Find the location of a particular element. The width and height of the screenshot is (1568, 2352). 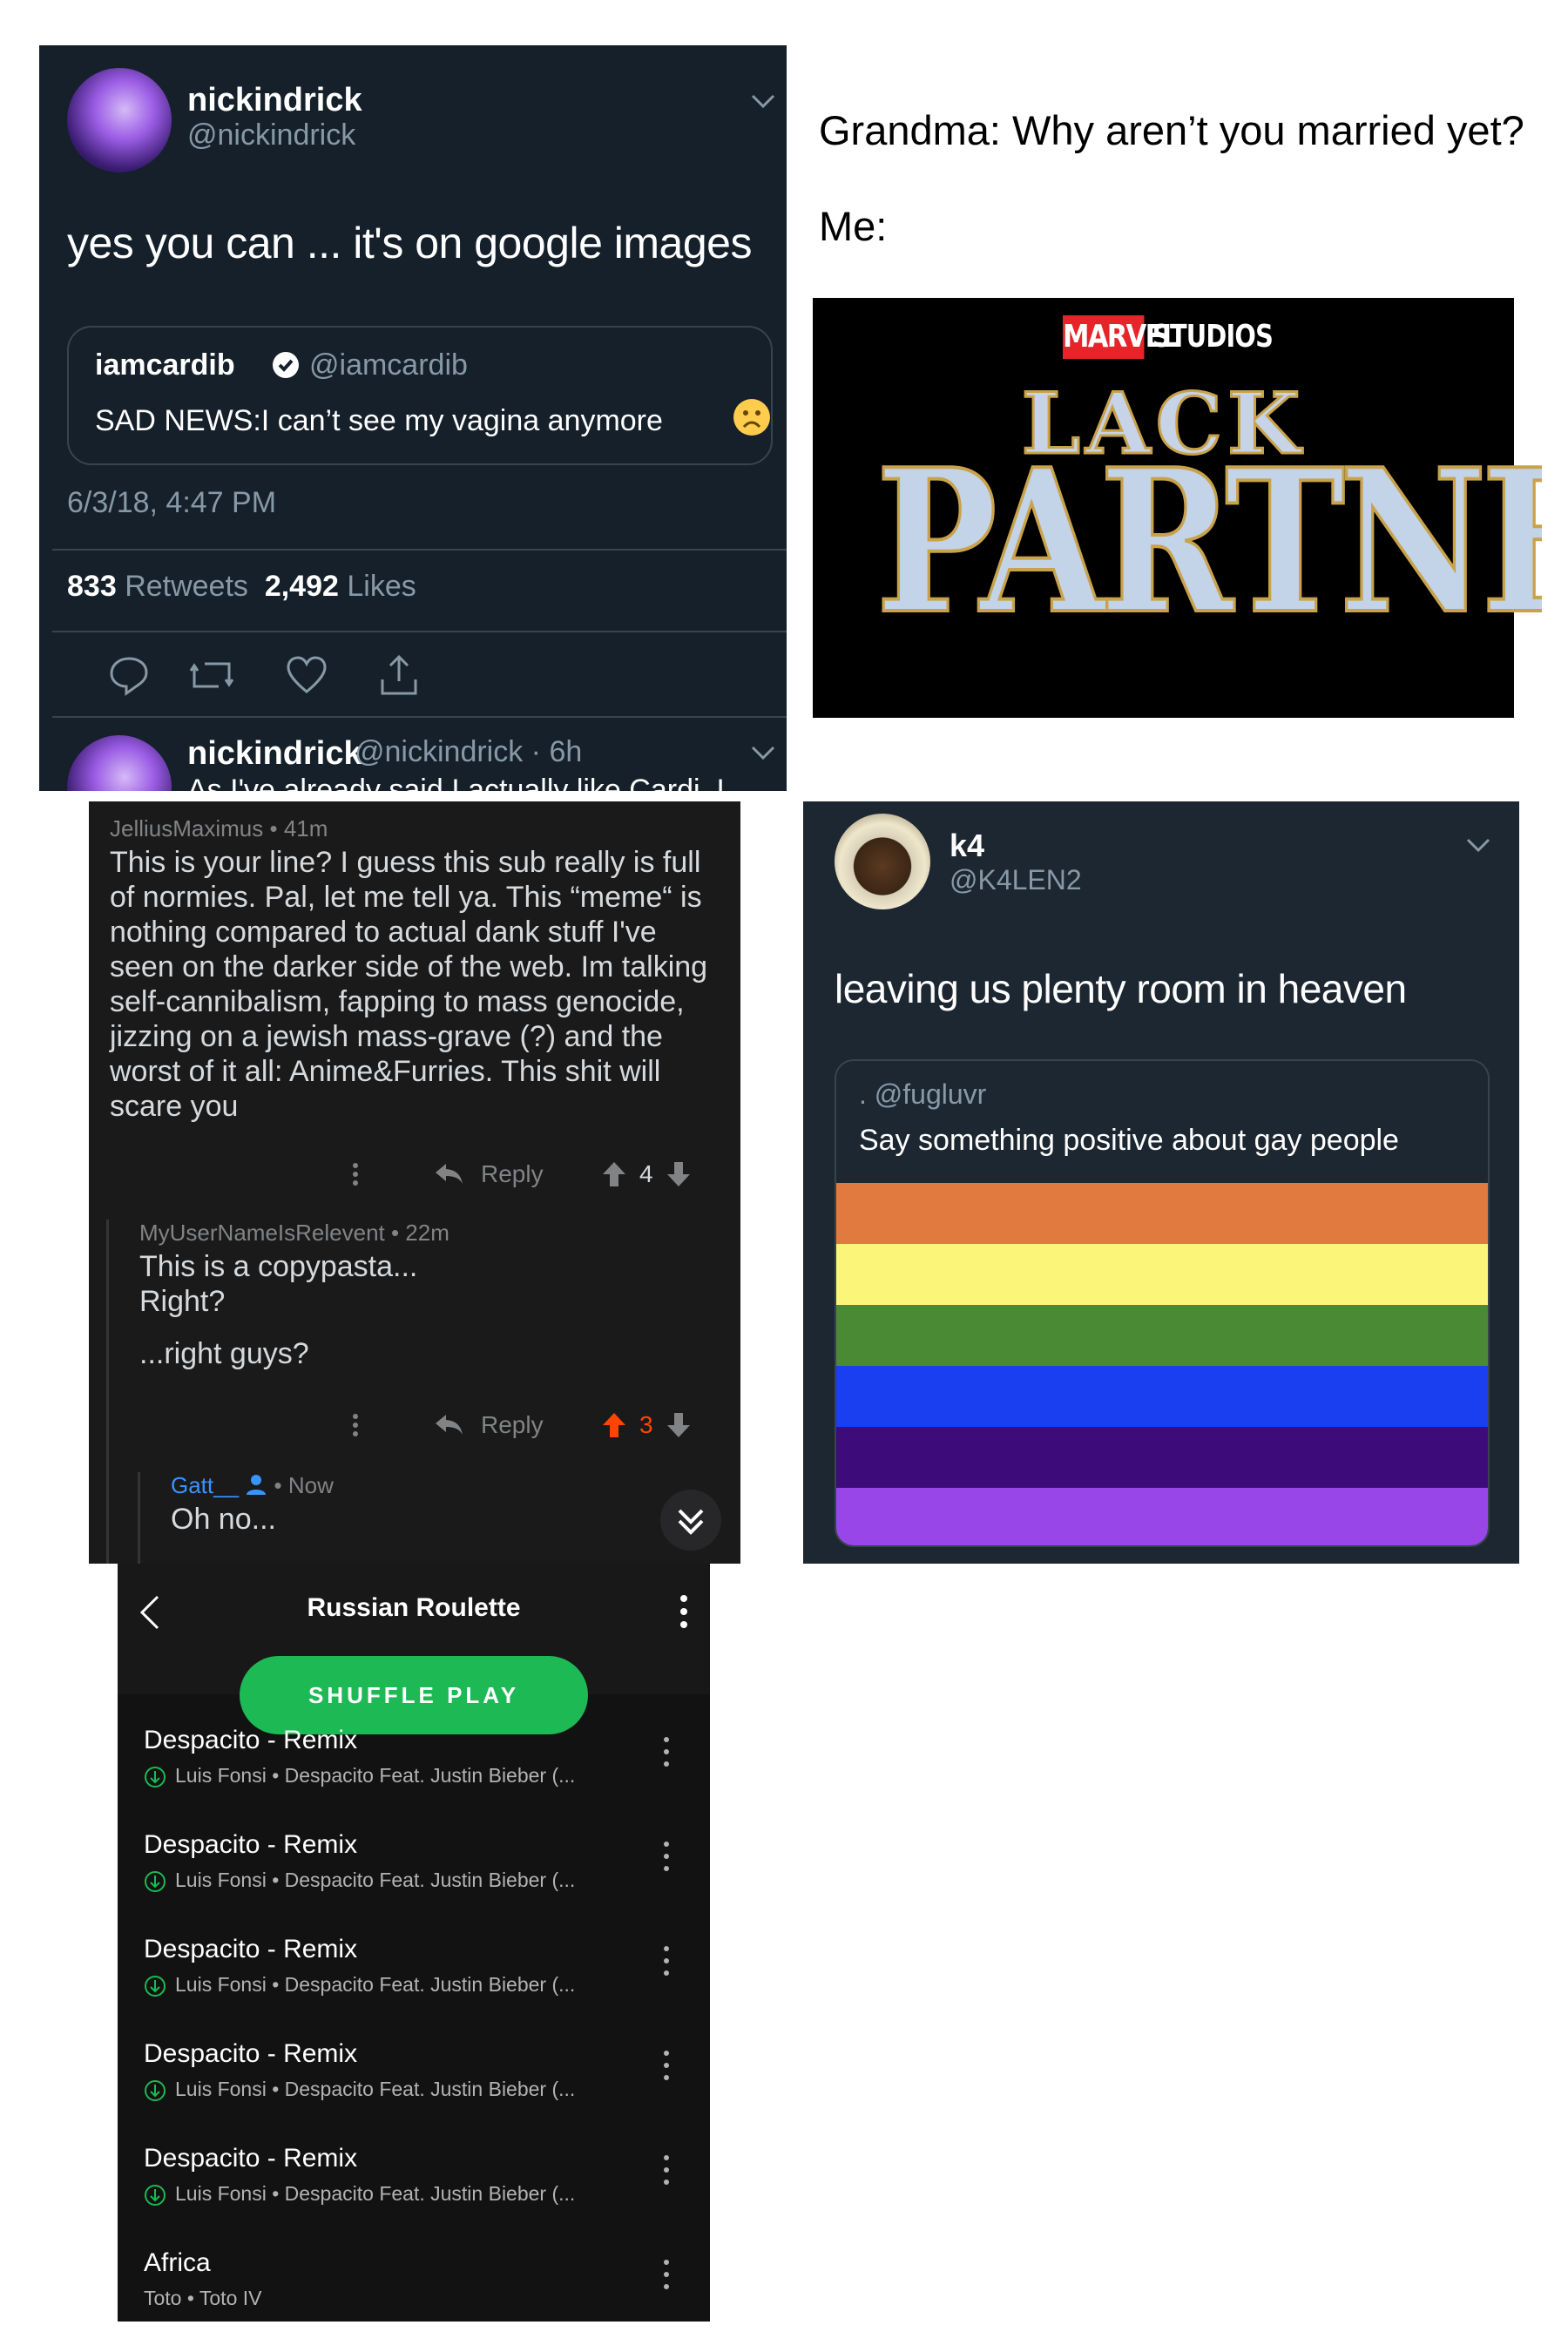

reply-icon is located at coordinates (129, 675).